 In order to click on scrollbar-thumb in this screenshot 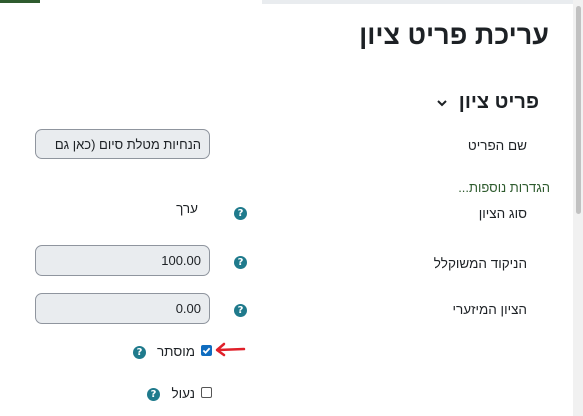, I will do `click(578, 110)`.